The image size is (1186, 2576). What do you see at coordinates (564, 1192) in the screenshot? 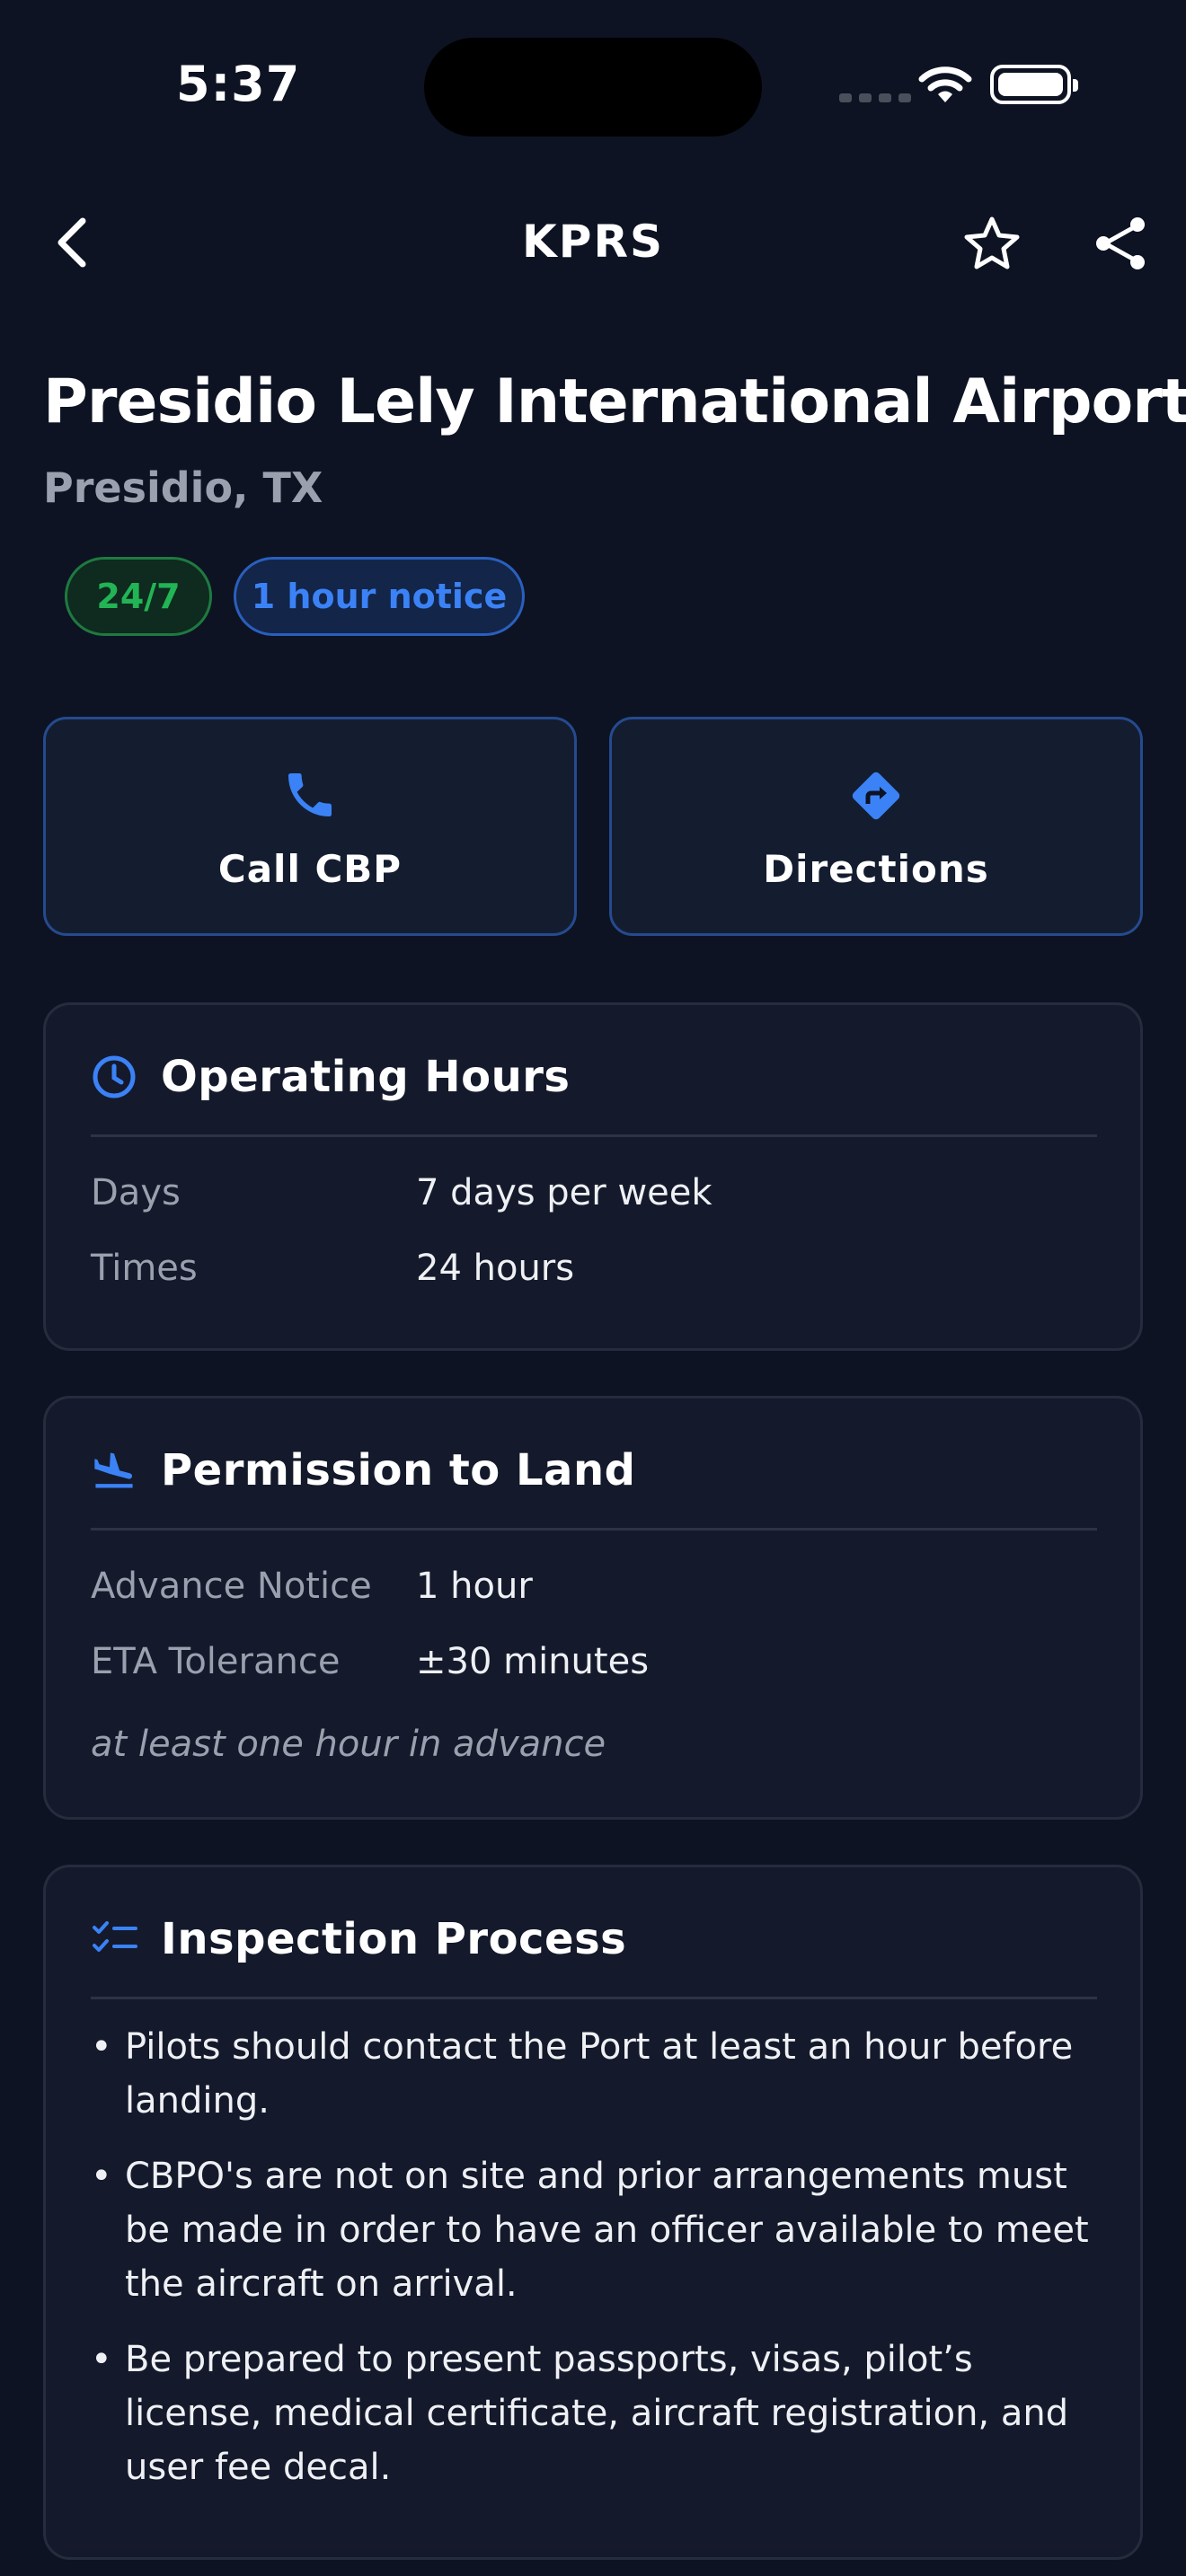
I see `row-value: 7 days per week` at bounding box center [564, 1192].